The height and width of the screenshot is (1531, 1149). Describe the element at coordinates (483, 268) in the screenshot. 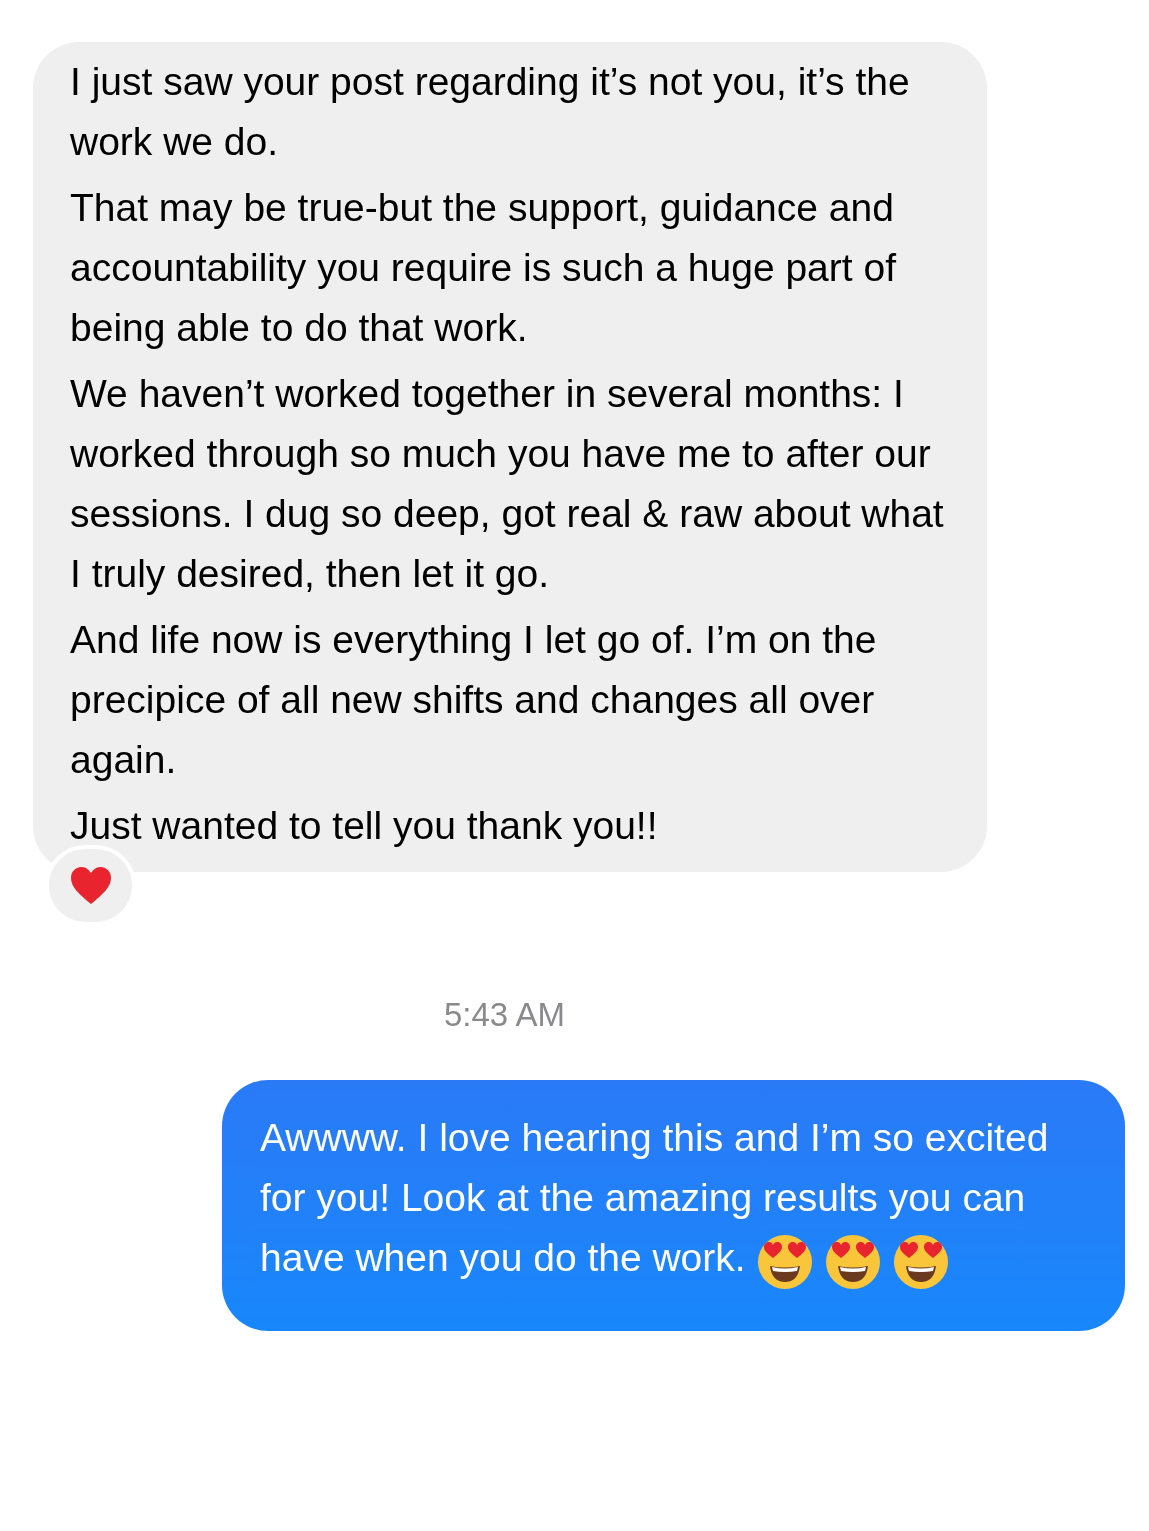

I see `message-text: That may be true-but the support, guidance and accountability you require is such a huge part of being able to do that work.` at that location.